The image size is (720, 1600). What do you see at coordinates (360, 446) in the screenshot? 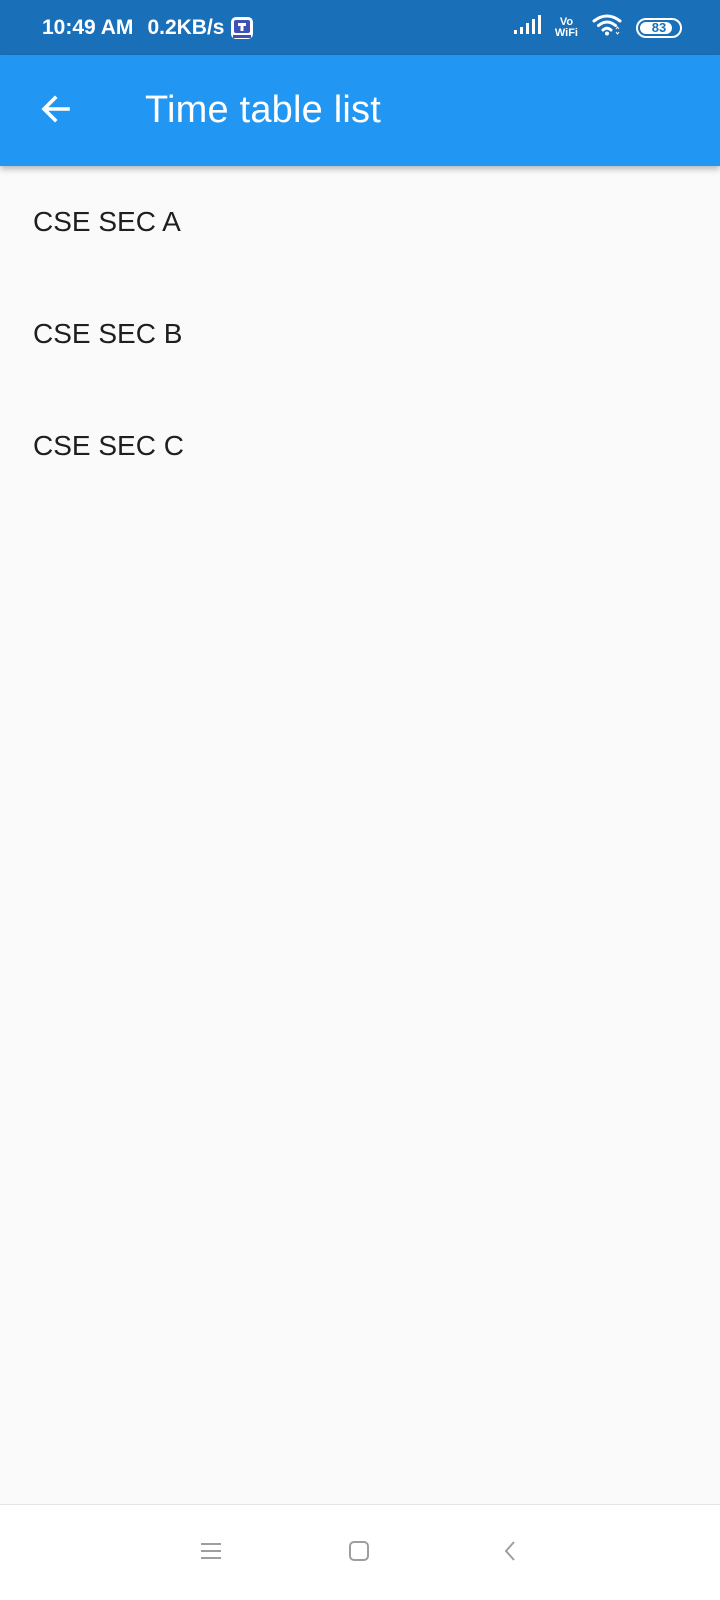
I see `list-item-cse-sec-c: CSE SEC C` at bounding box center [360, 446].